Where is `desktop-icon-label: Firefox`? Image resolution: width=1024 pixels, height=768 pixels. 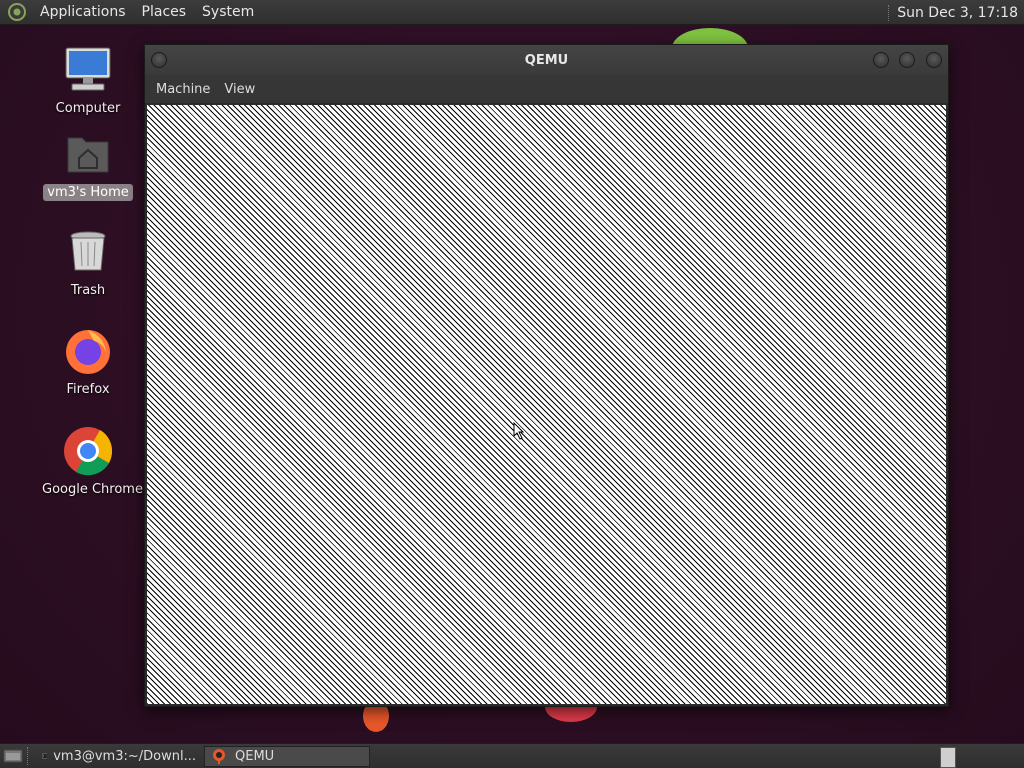 desktop-icon-label: Firefox is located at coordinates (88, 389).